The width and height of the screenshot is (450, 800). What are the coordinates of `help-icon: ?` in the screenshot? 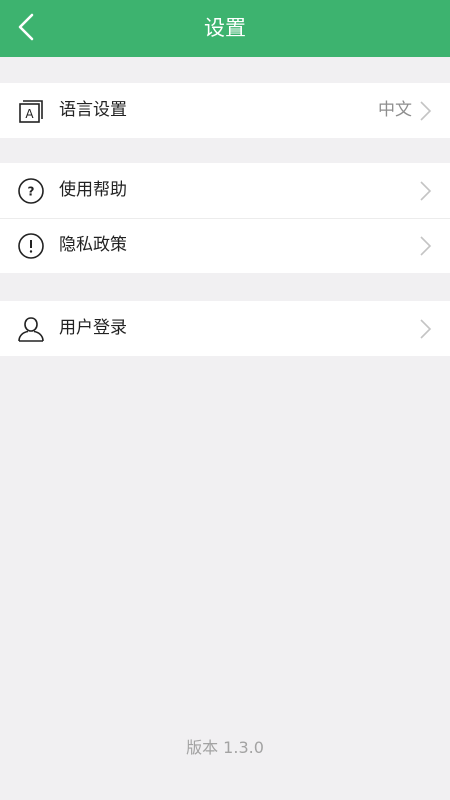 It's located at (31, 191).